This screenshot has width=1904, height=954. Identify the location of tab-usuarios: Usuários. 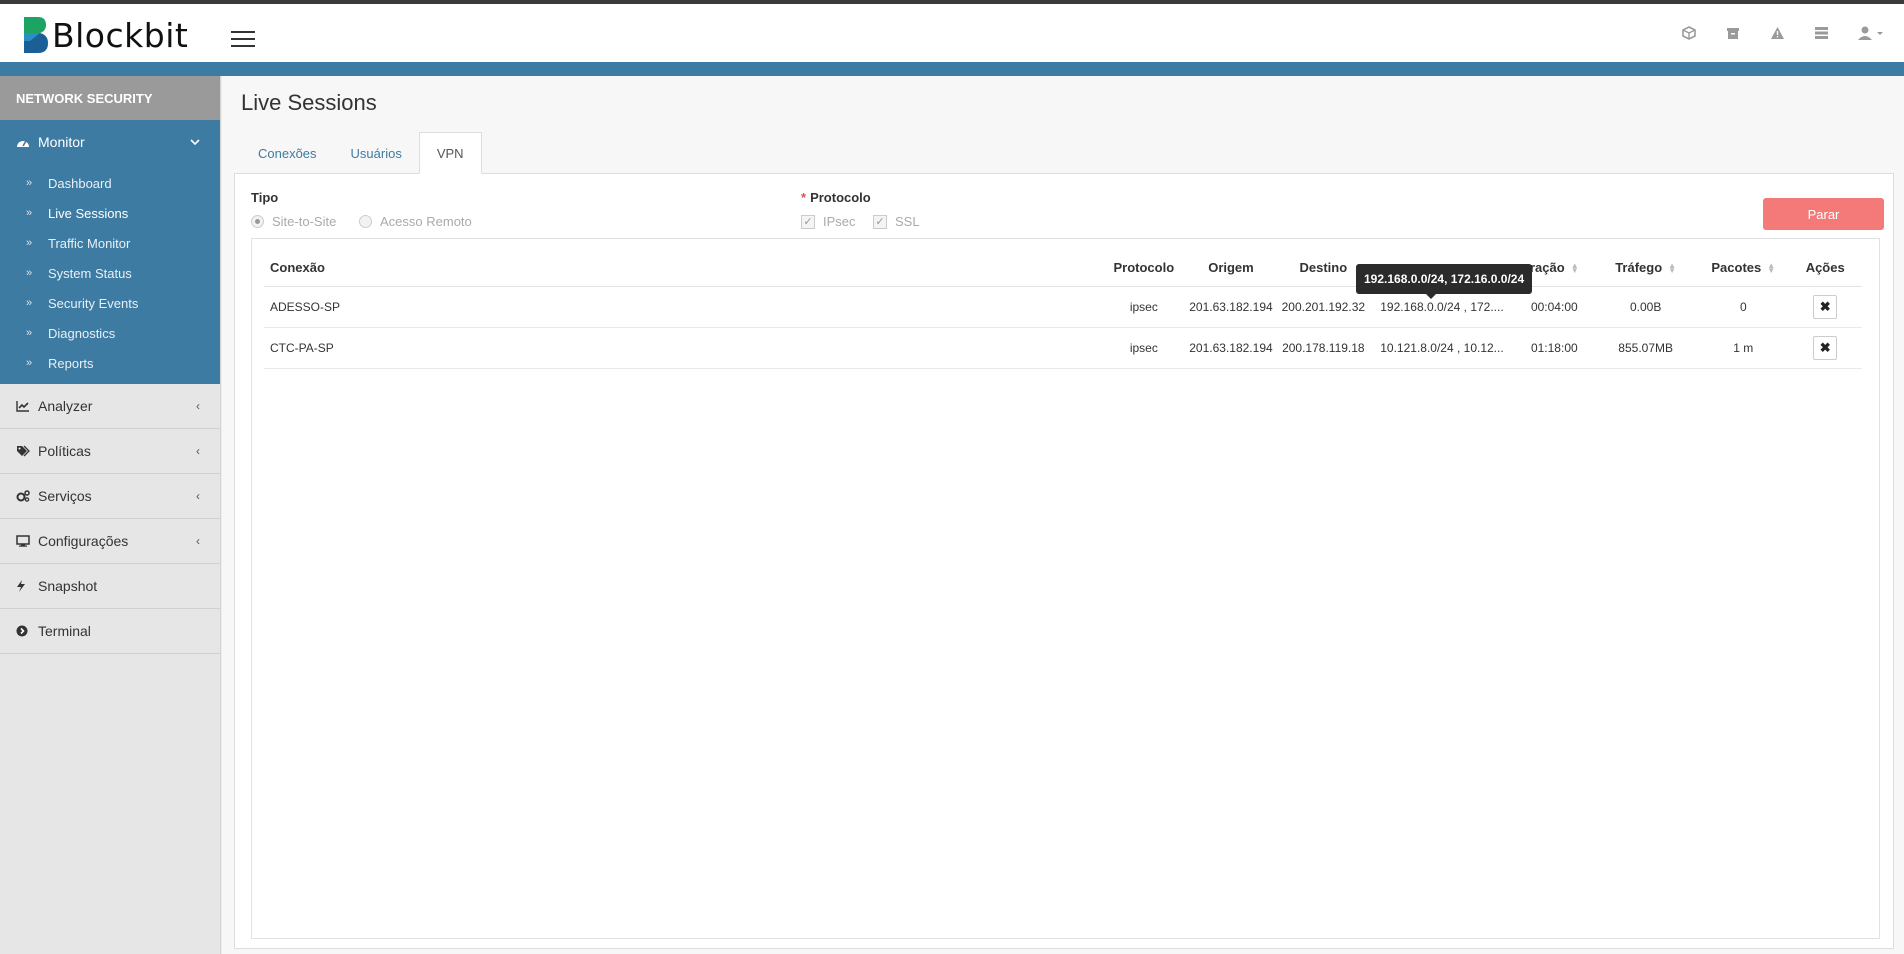
(376, 153).